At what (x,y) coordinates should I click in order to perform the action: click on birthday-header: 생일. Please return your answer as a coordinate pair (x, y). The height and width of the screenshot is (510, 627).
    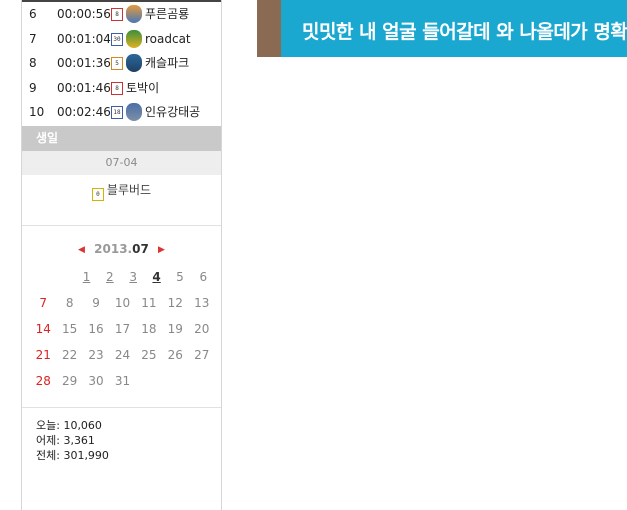
    Looking at the image, I should click on (121, 138).